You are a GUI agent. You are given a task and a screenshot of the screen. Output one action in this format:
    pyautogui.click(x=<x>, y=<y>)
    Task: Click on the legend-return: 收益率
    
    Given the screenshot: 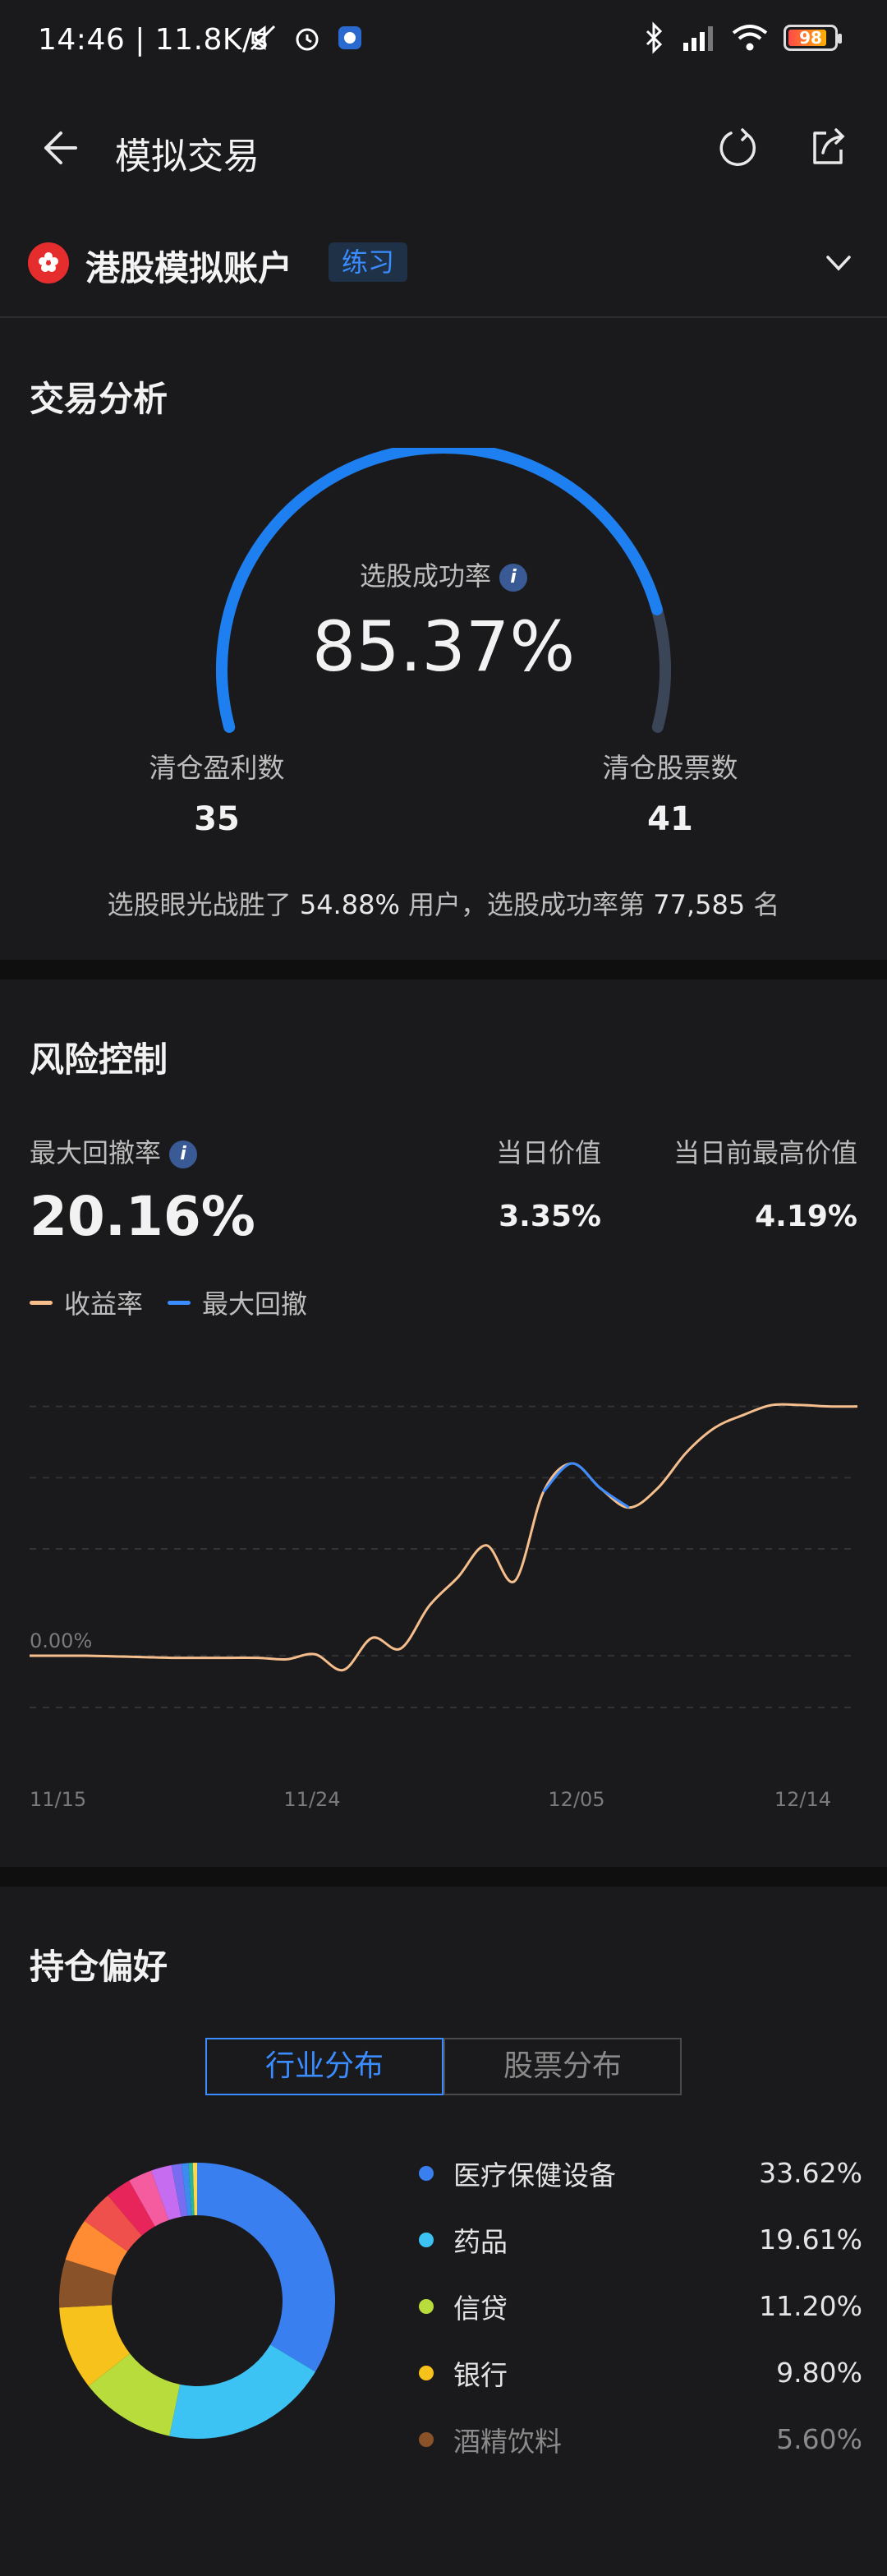 What is the action you would take?
    pyautogui.click(x=87, y=1302)
    